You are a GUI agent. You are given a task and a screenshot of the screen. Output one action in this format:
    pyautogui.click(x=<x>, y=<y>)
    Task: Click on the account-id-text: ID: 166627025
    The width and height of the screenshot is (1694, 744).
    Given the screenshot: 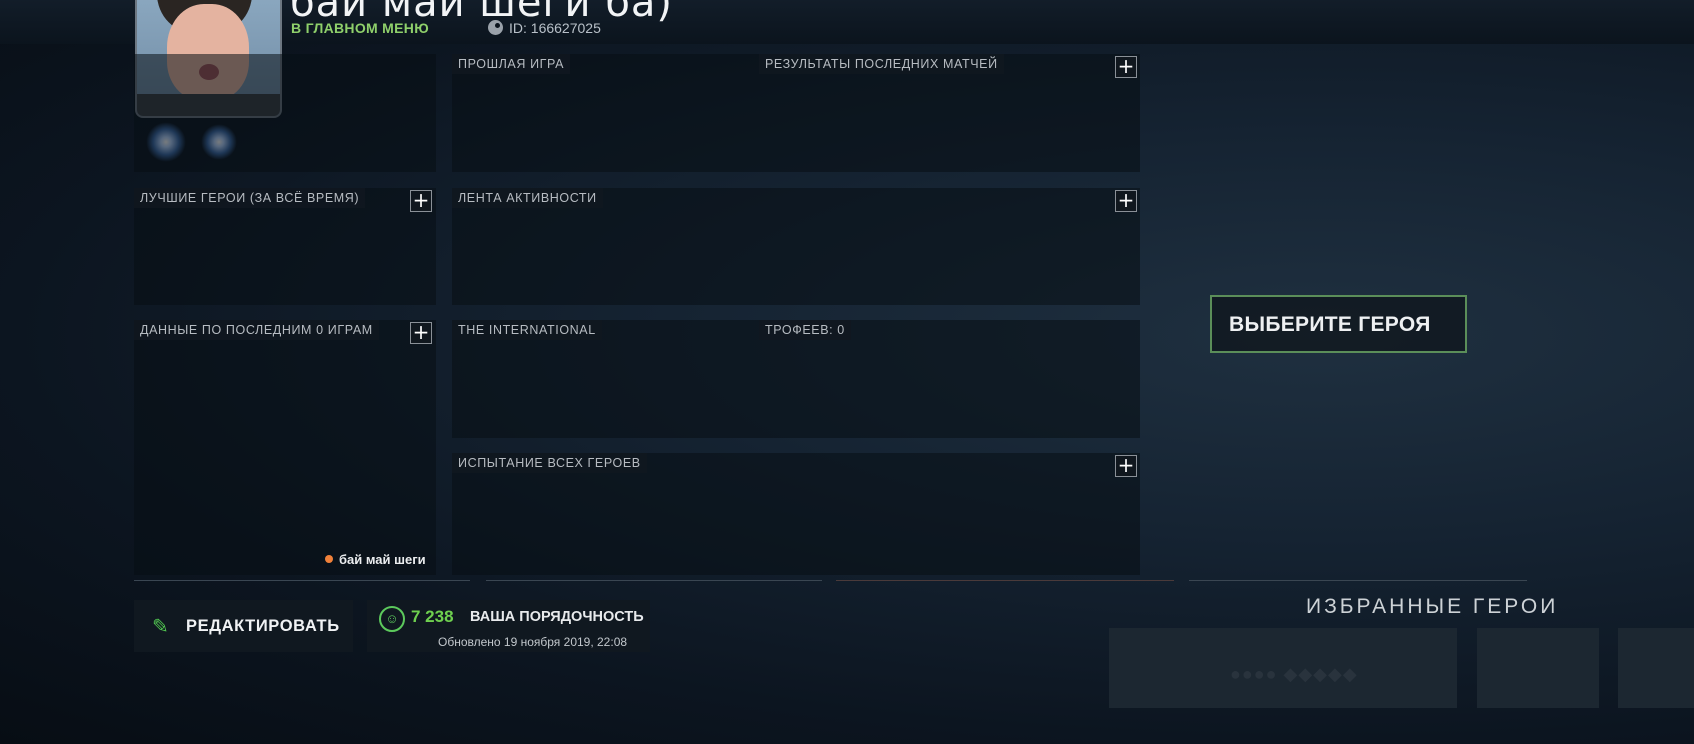 What is the action you would take?
    pyautogui.click(x=555, y=28)
    